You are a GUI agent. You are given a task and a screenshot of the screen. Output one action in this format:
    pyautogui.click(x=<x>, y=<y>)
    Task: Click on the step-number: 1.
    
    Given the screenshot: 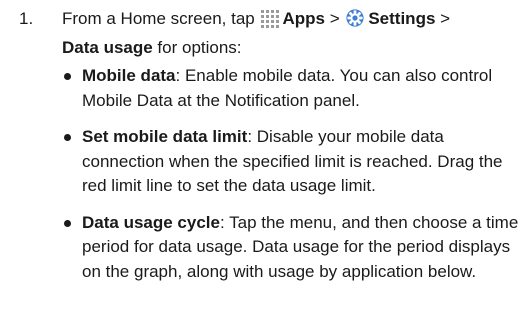 What is the action you would take?
    pyautogui.click(x=26, y=18)
    